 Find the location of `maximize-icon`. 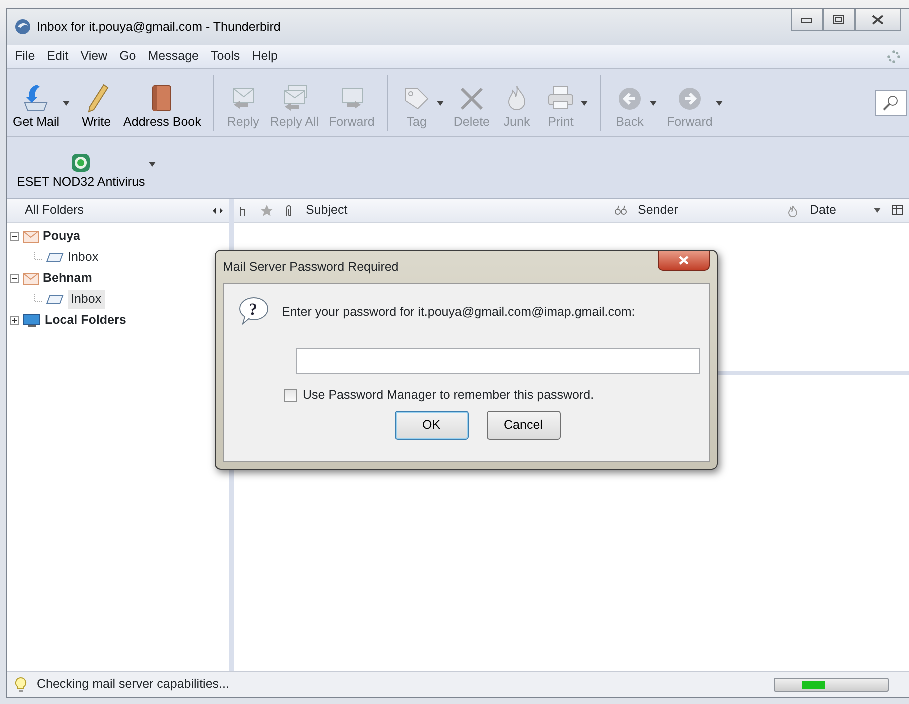

maximize-icon is located at coordinates (839, 19).